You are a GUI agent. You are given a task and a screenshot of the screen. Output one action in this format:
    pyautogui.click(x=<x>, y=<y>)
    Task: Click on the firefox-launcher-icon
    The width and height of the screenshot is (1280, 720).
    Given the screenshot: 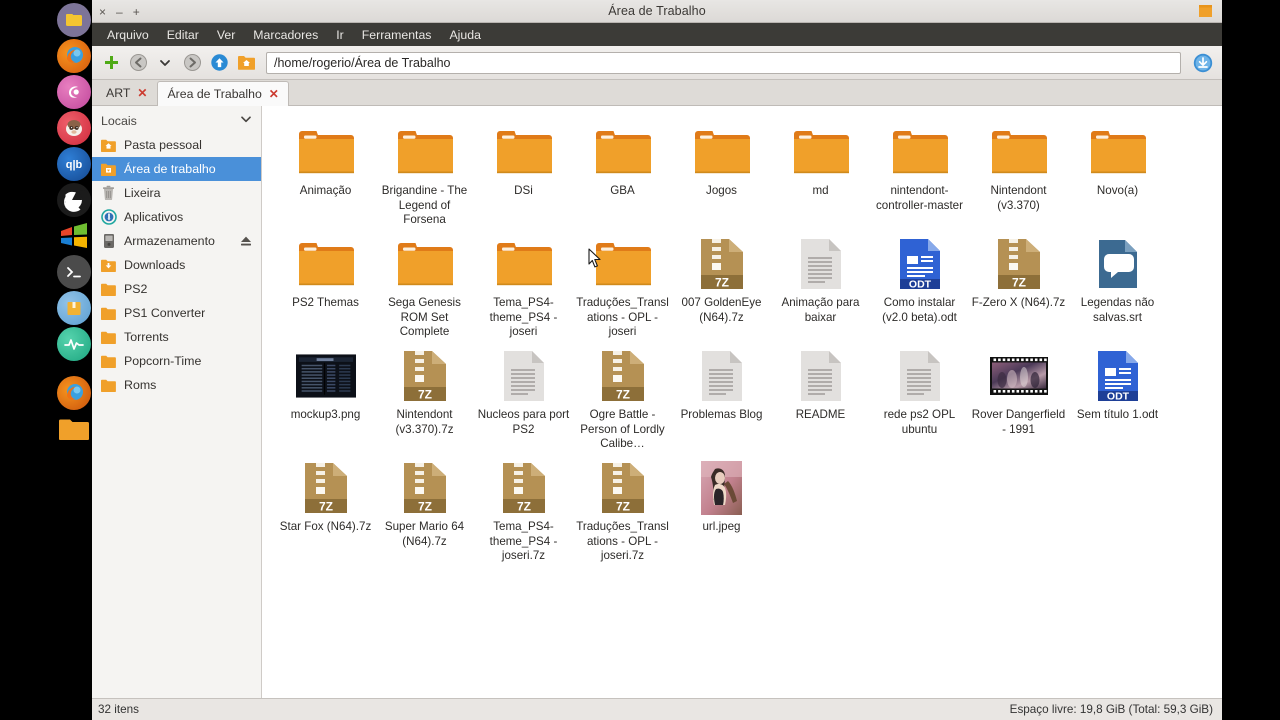 What is the action you would take?
    pyautogui.click(x=74, y=56)
    